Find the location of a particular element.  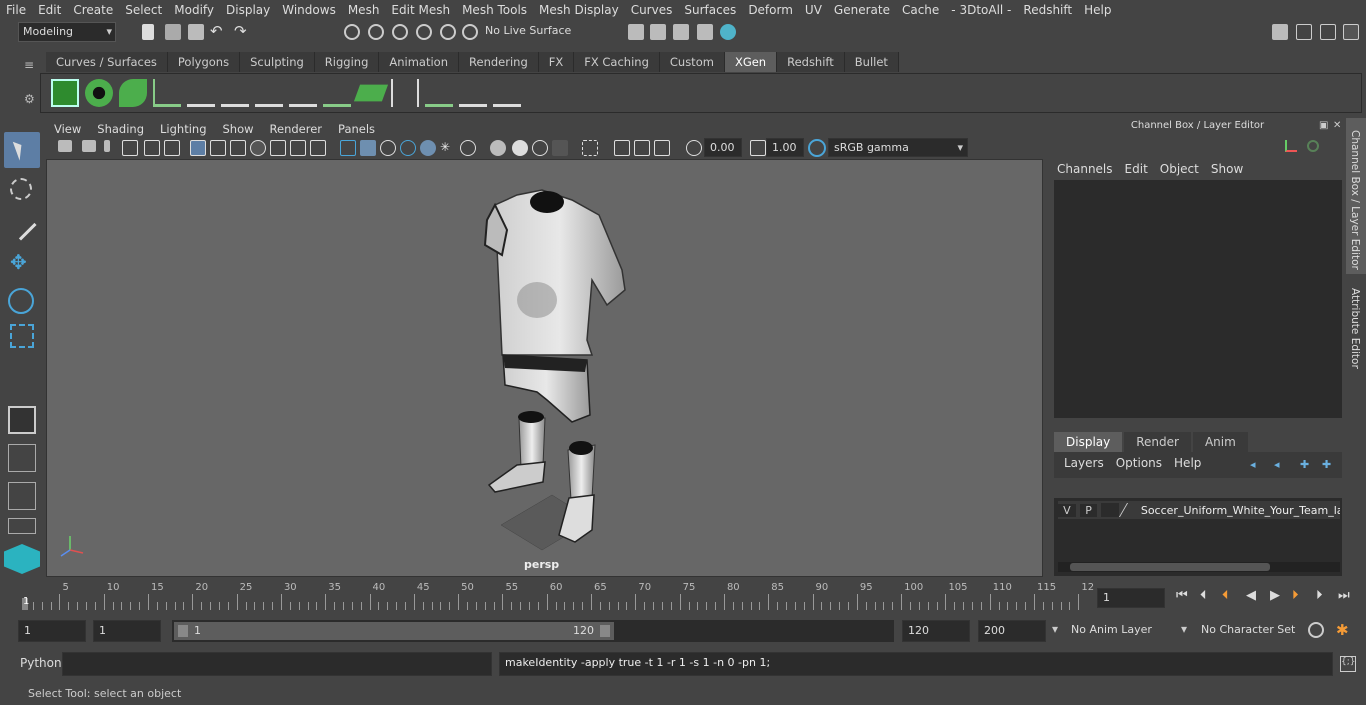

move-layer-up-icon: ◂ is located at coordinates (1253, 464).